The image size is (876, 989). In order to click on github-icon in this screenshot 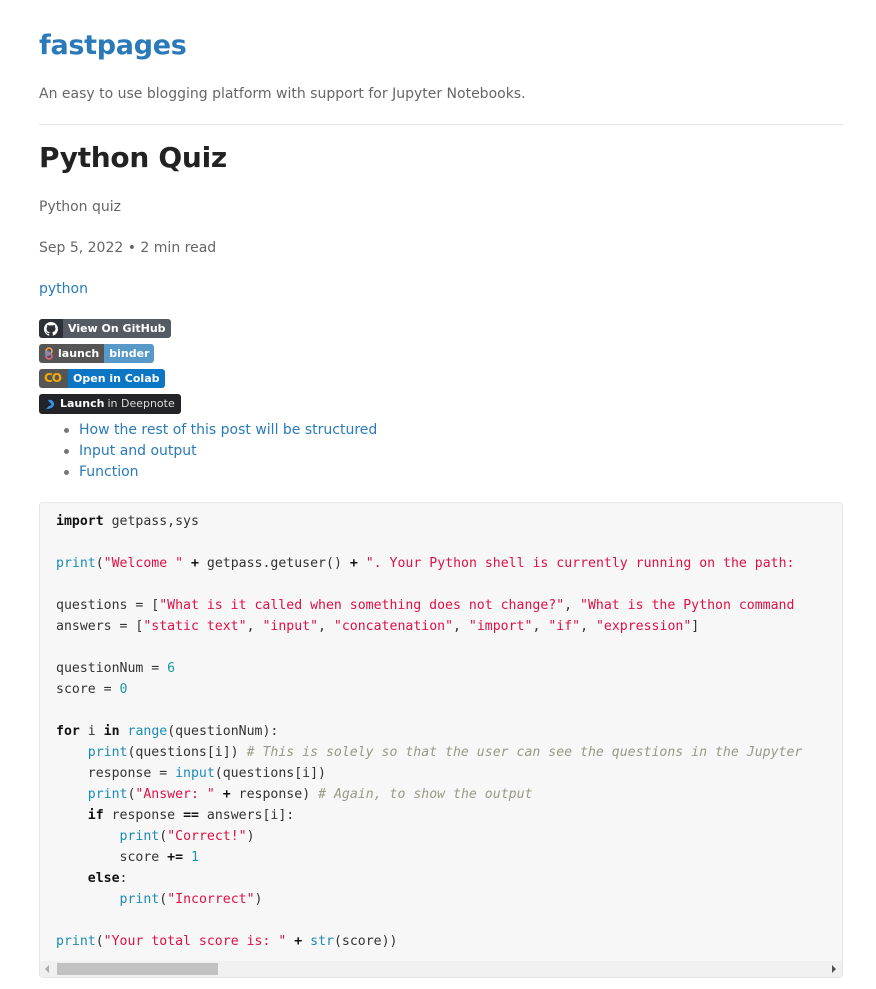, I will do `click(51, 328)`.